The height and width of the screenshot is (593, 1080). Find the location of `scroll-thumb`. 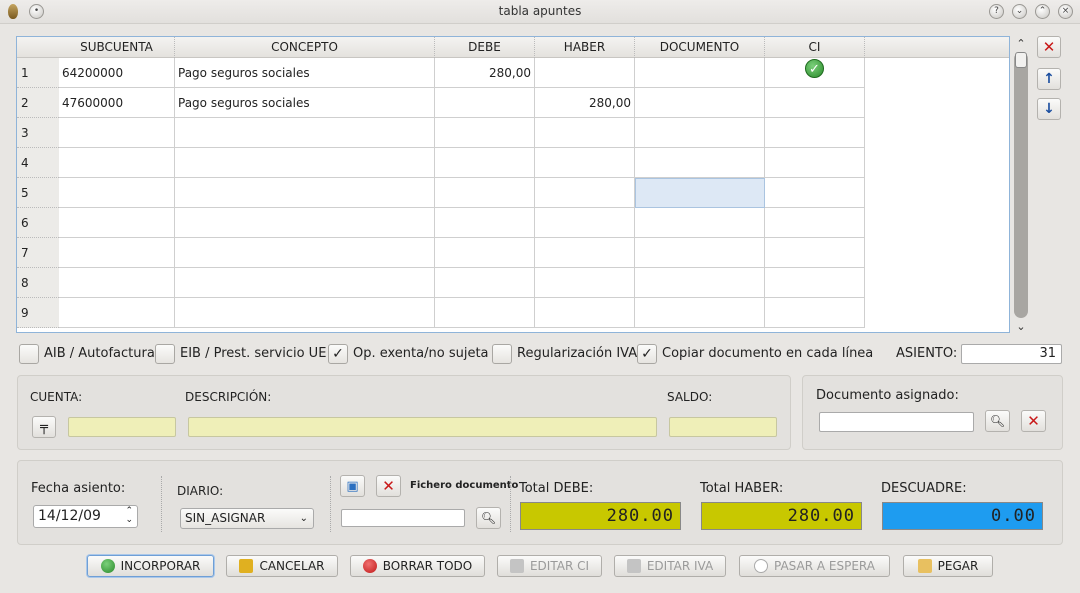

scroll-thumb is located at coordinates (1021, 60).